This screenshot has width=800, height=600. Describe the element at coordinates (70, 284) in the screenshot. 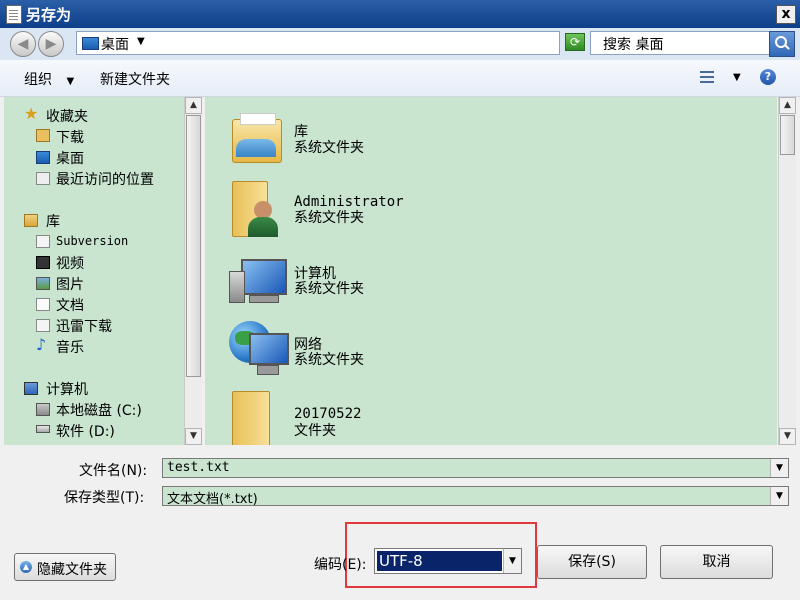

I see `sidebar-item-pictures: 图片` at that location.